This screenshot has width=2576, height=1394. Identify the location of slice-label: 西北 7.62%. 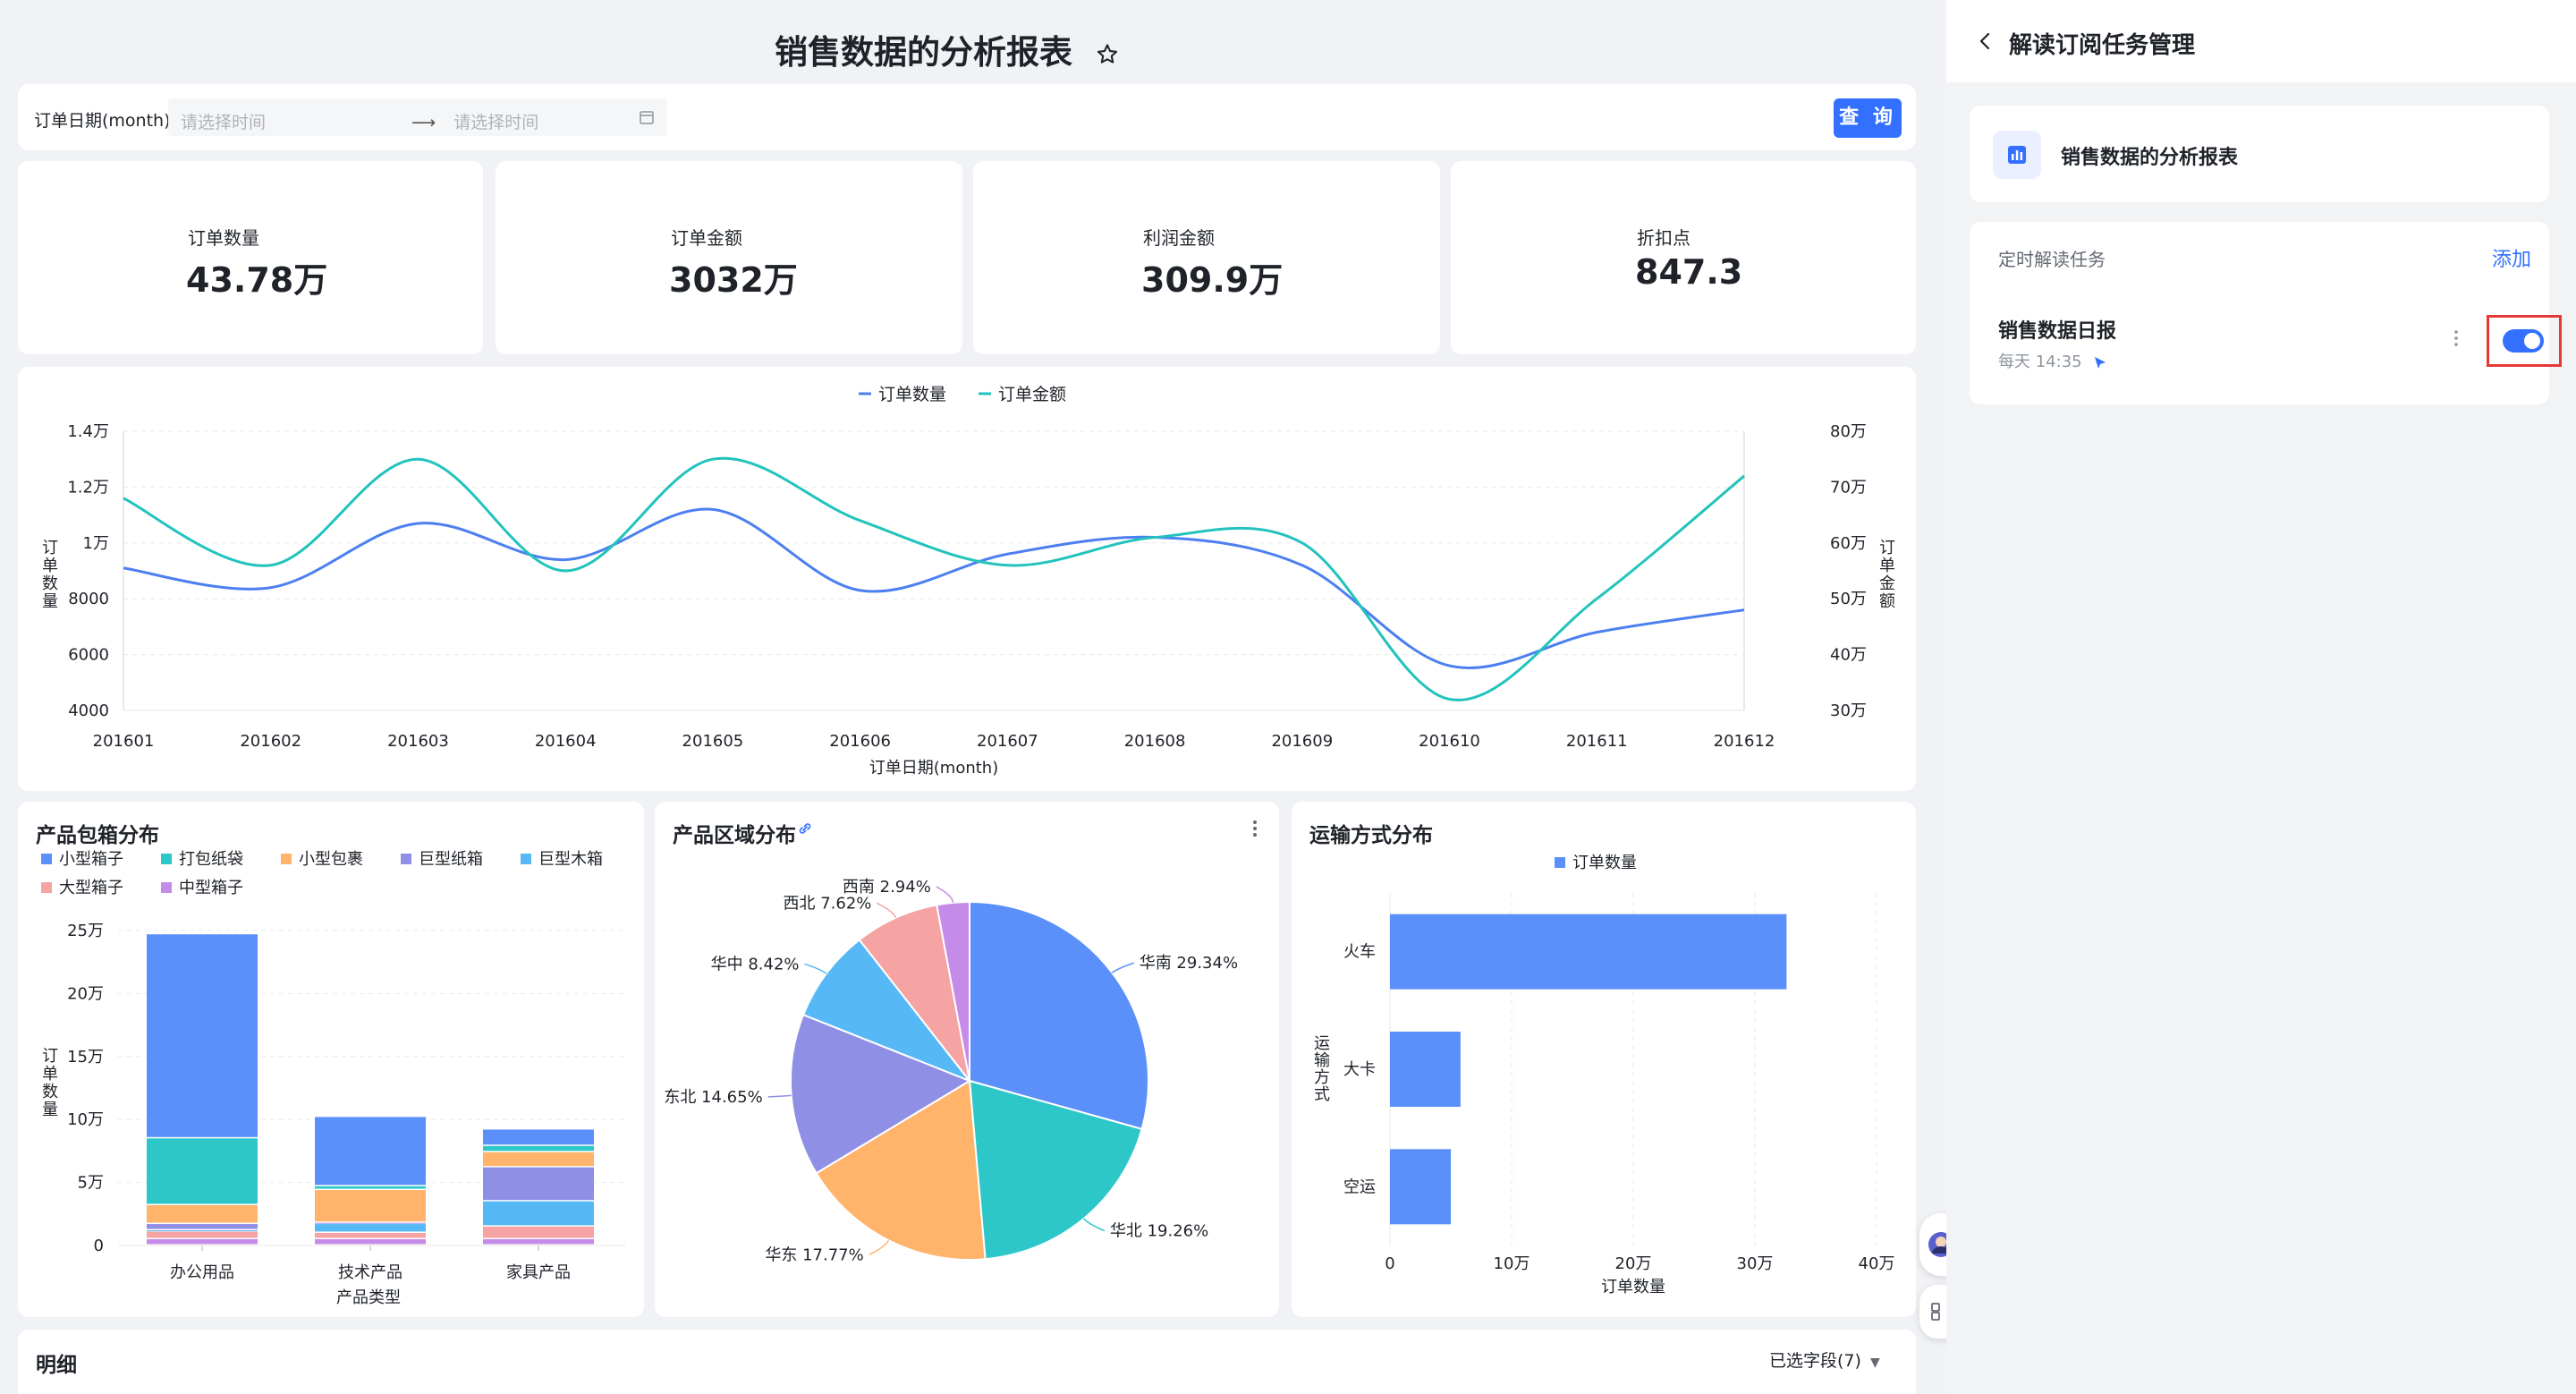
(827, 904).